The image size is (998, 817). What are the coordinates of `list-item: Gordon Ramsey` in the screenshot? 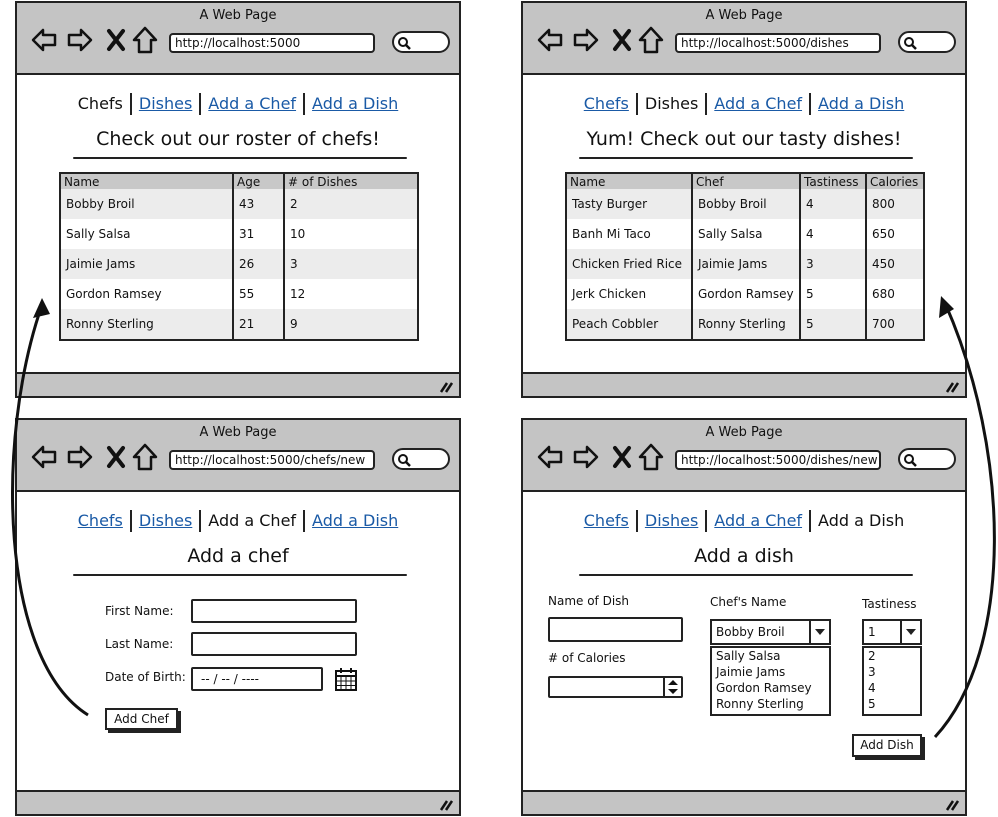 It's located at (772, 688).